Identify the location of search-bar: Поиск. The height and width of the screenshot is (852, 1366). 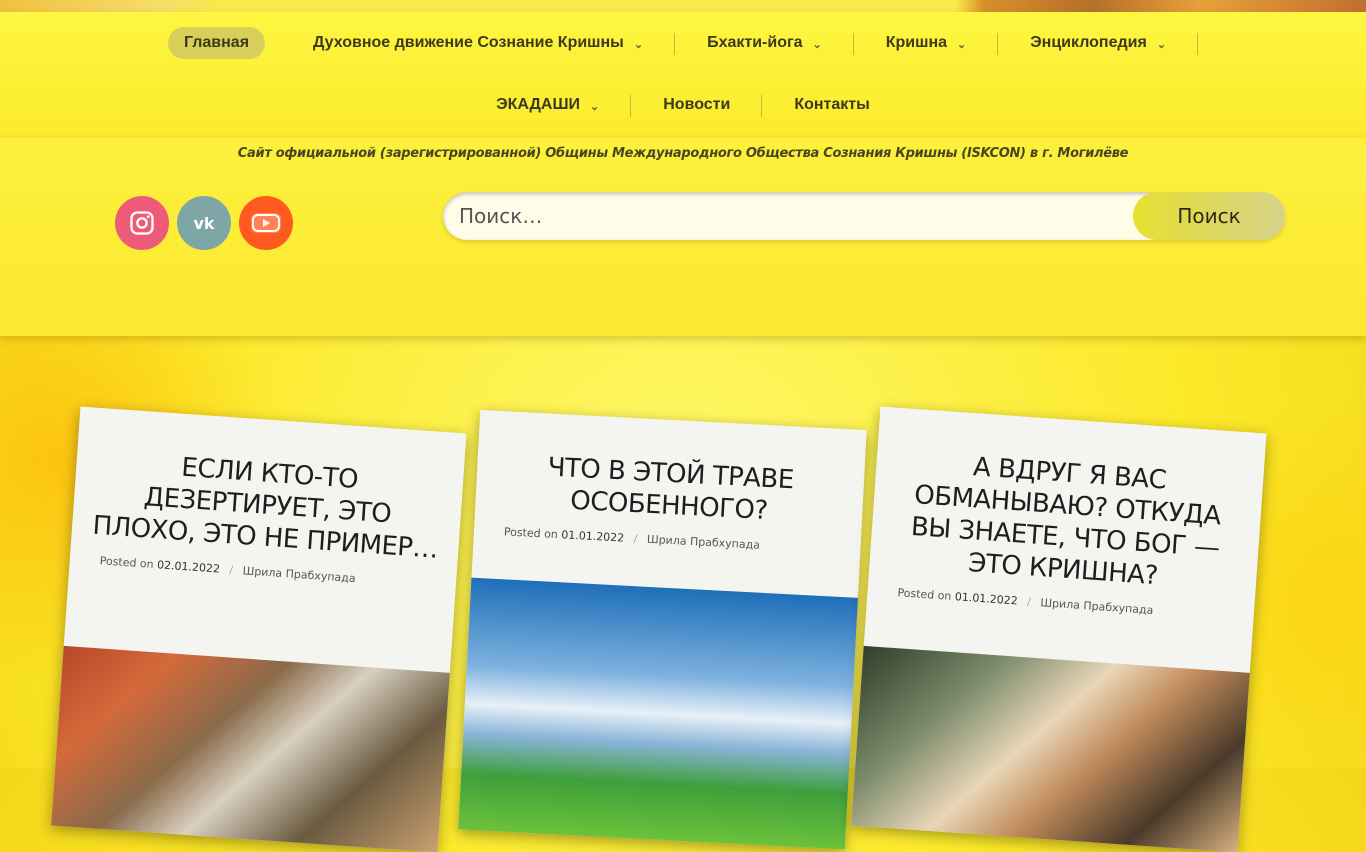
(864, 216).